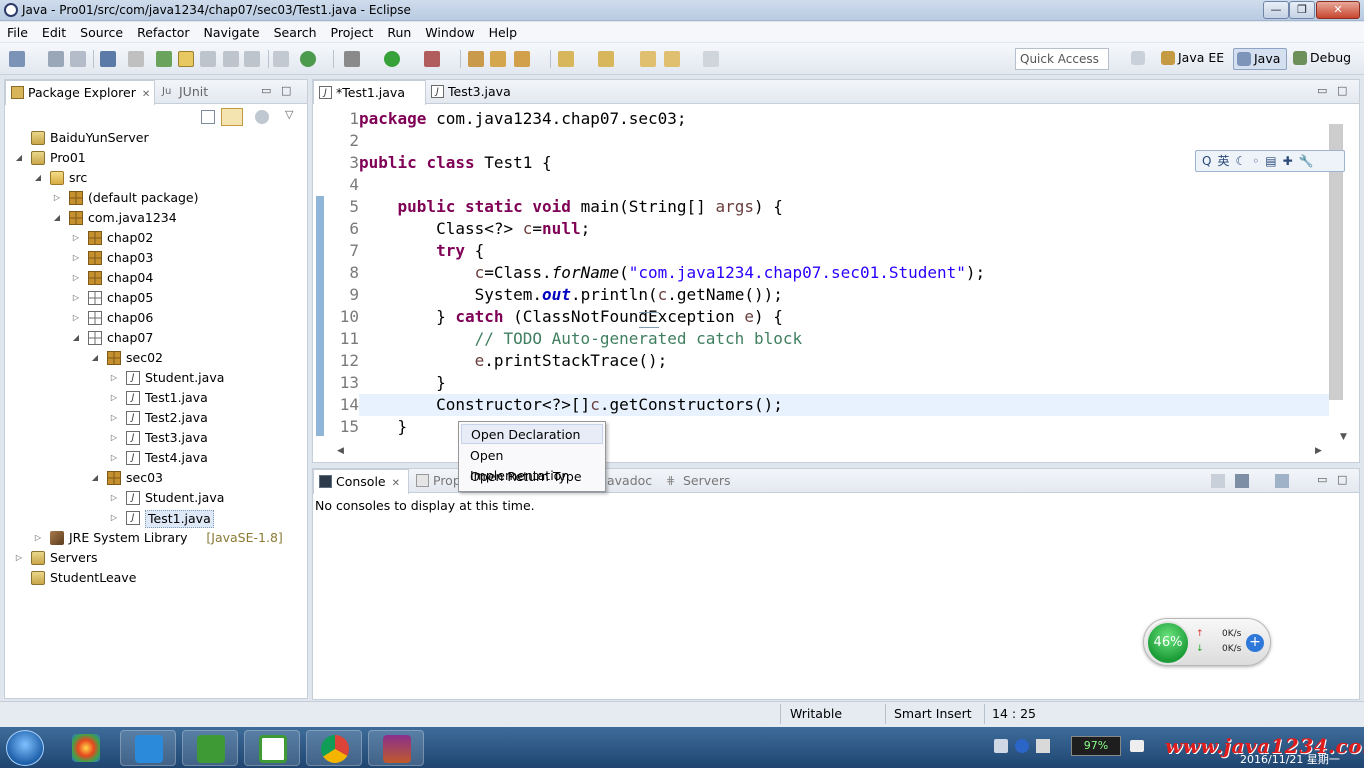 The width and height of the screenshot is (1364, 768). I want to click on maximize-button: ❐, so click(1302, 10).